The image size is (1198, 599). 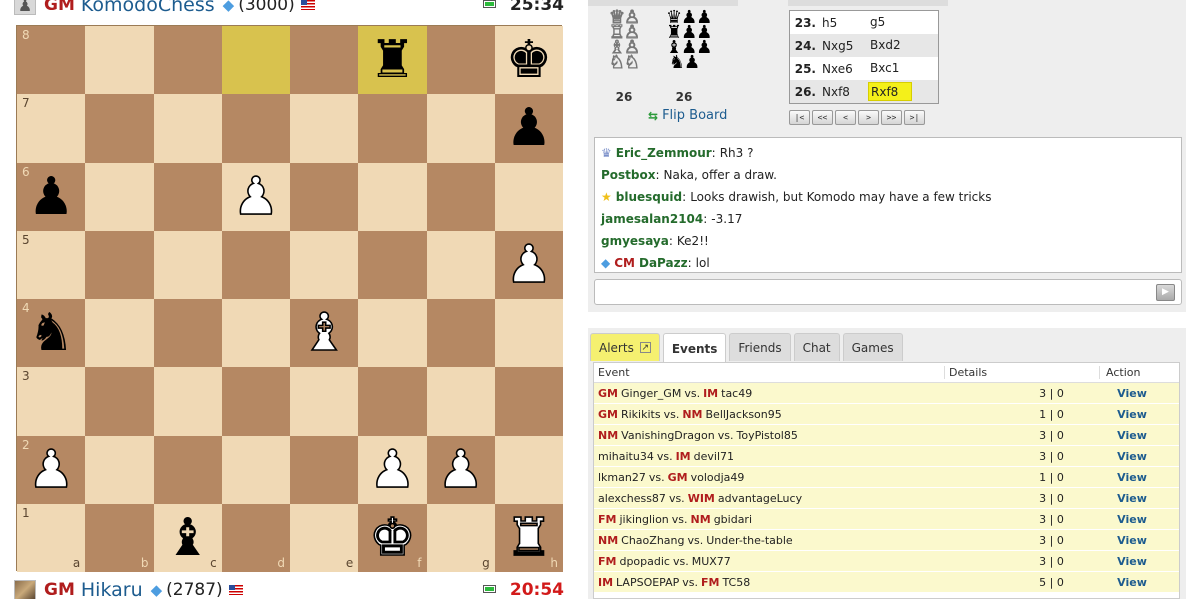 What do you see at coordinates (187, 469) in the screenshot?
I see `square-c2` at bounding box center [187, 469].